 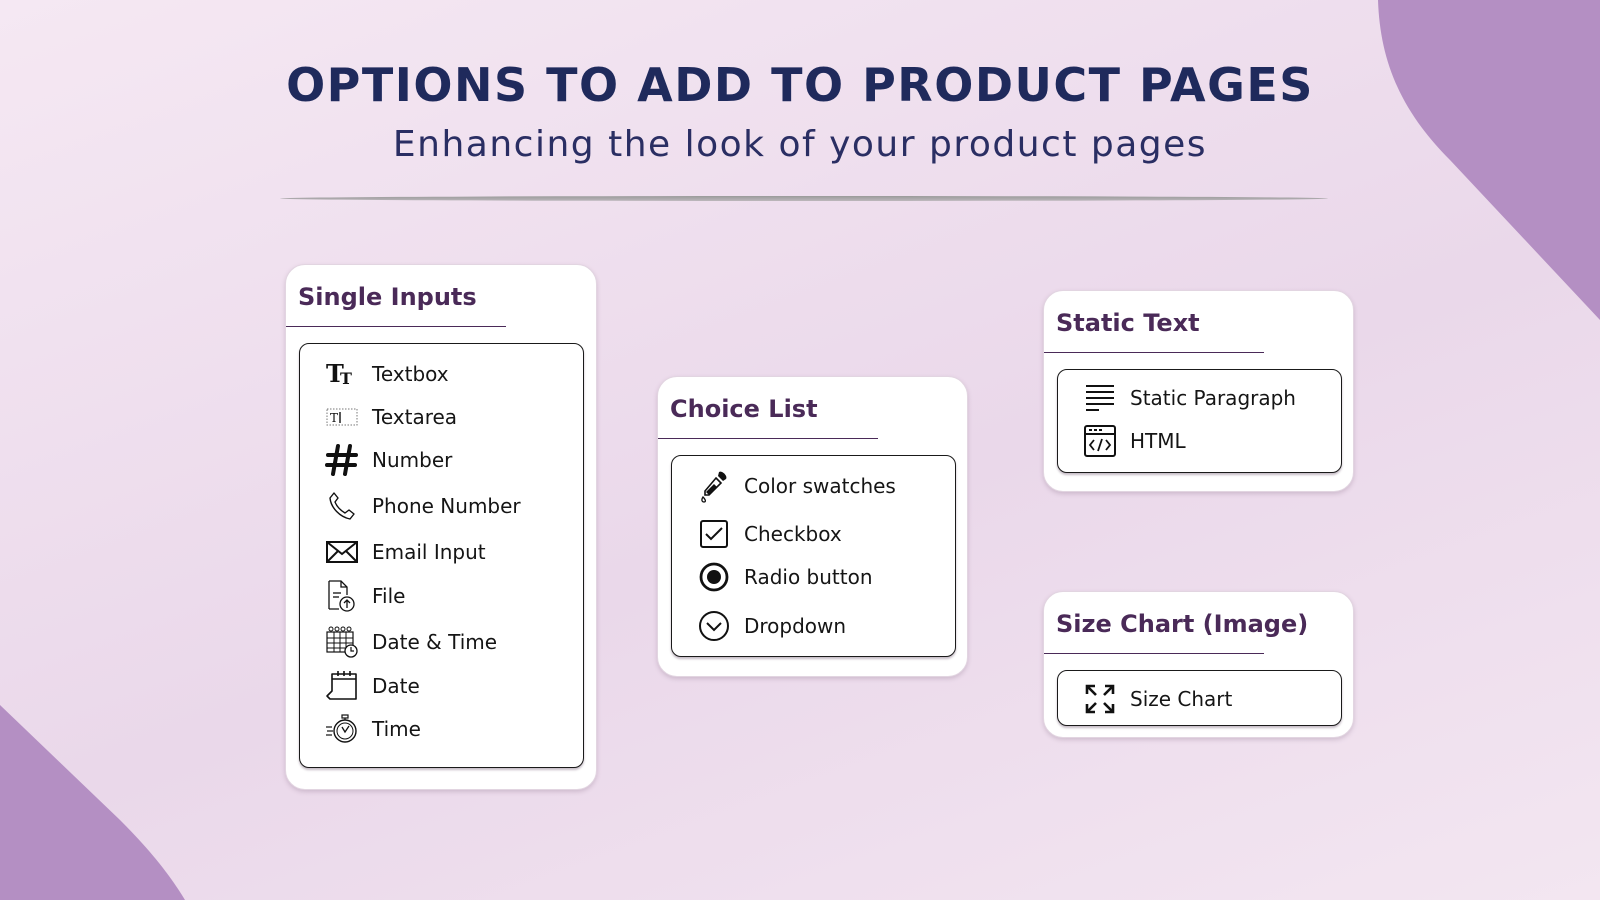 I want to click on list-item-radio-button: Radio button, so click(x=784, y=577).